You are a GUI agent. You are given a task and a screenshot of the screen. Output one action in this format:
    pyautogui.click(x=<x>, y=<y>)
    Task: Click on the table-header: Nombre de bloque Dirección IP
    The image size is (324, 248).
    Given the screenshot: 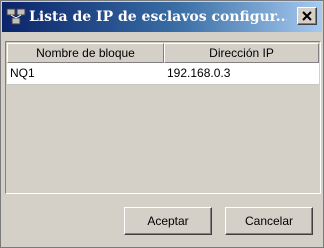 What is the action you would take?
    pyautogui.click(x=163, y=53)
    